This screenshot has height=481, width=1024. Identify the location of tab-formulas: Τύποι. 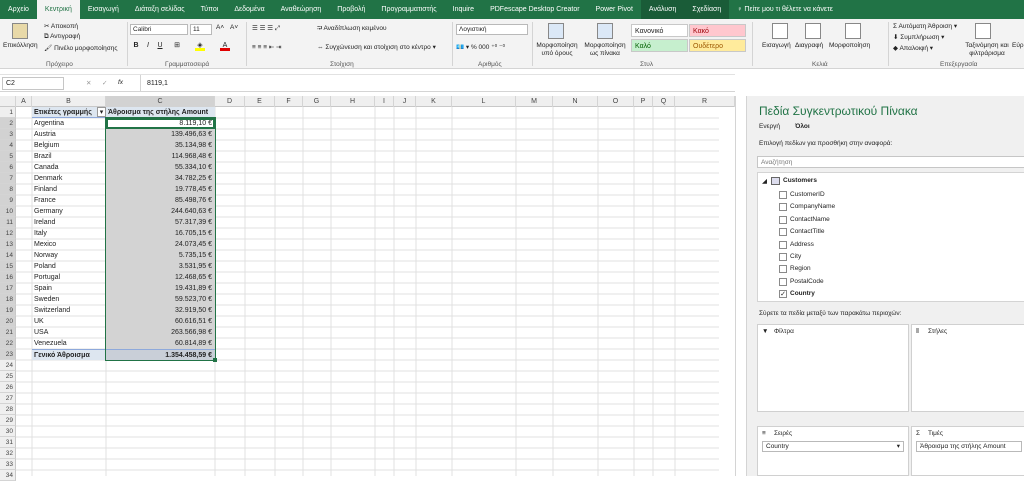
(210, 9).